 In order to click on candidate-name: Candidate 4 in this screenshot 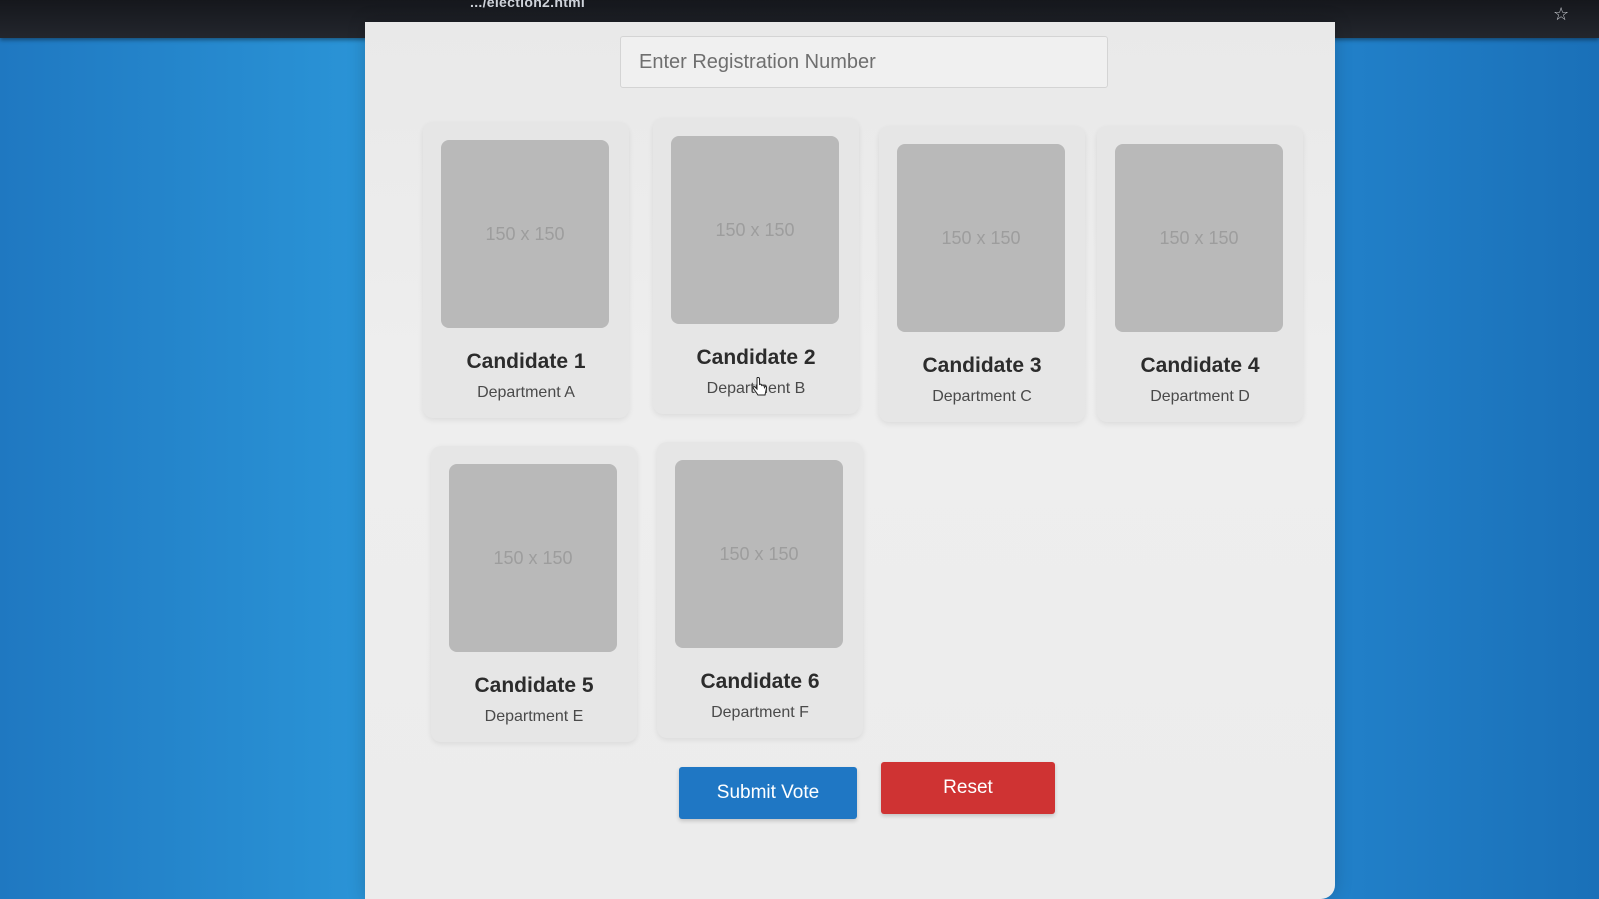, I will do `click(1200, 365)`.